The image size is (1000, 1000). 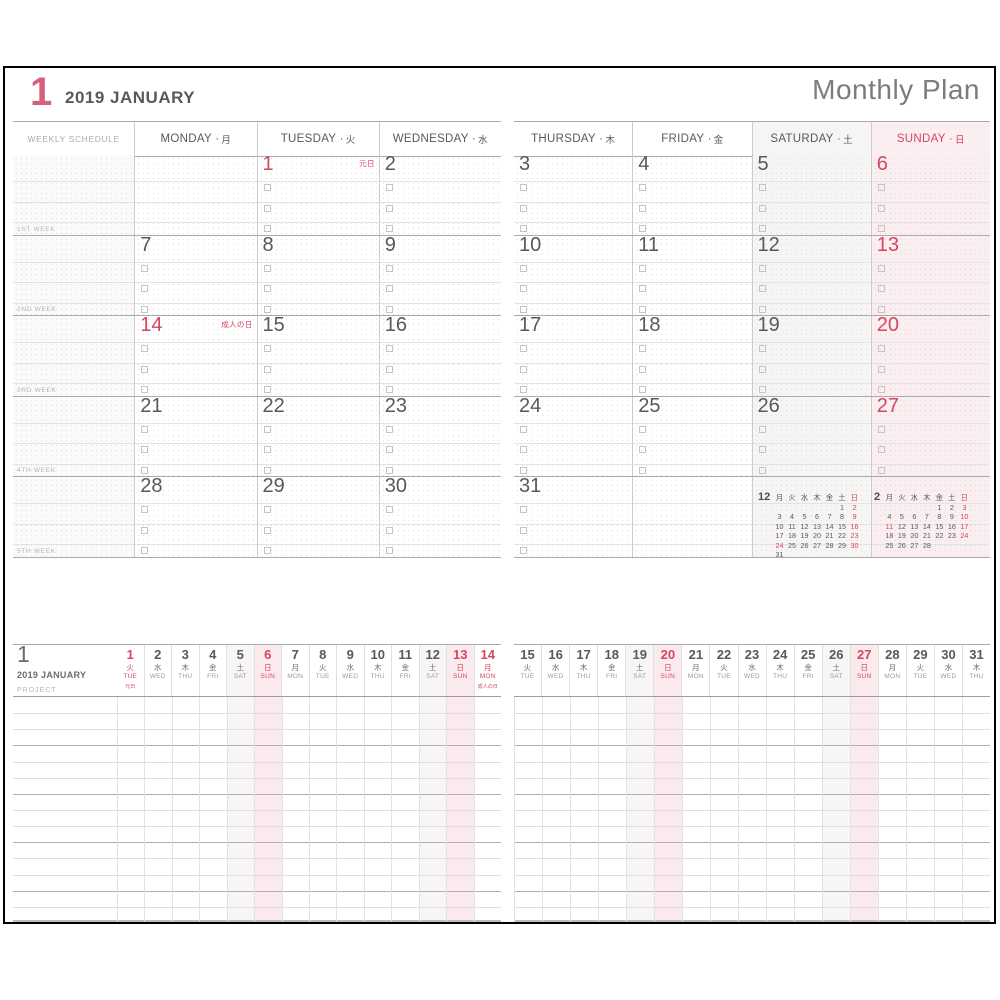 I want to click on project-day-column-27: 27 日 SUN, so click(x=864, y=671).